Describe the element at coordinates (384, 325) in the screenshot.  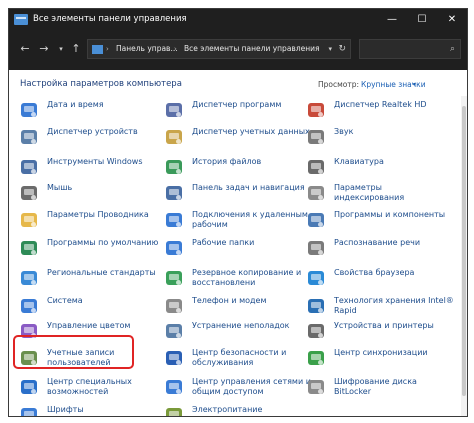
I see `control-panel-item-label: Устройства и принтеры` at that location.